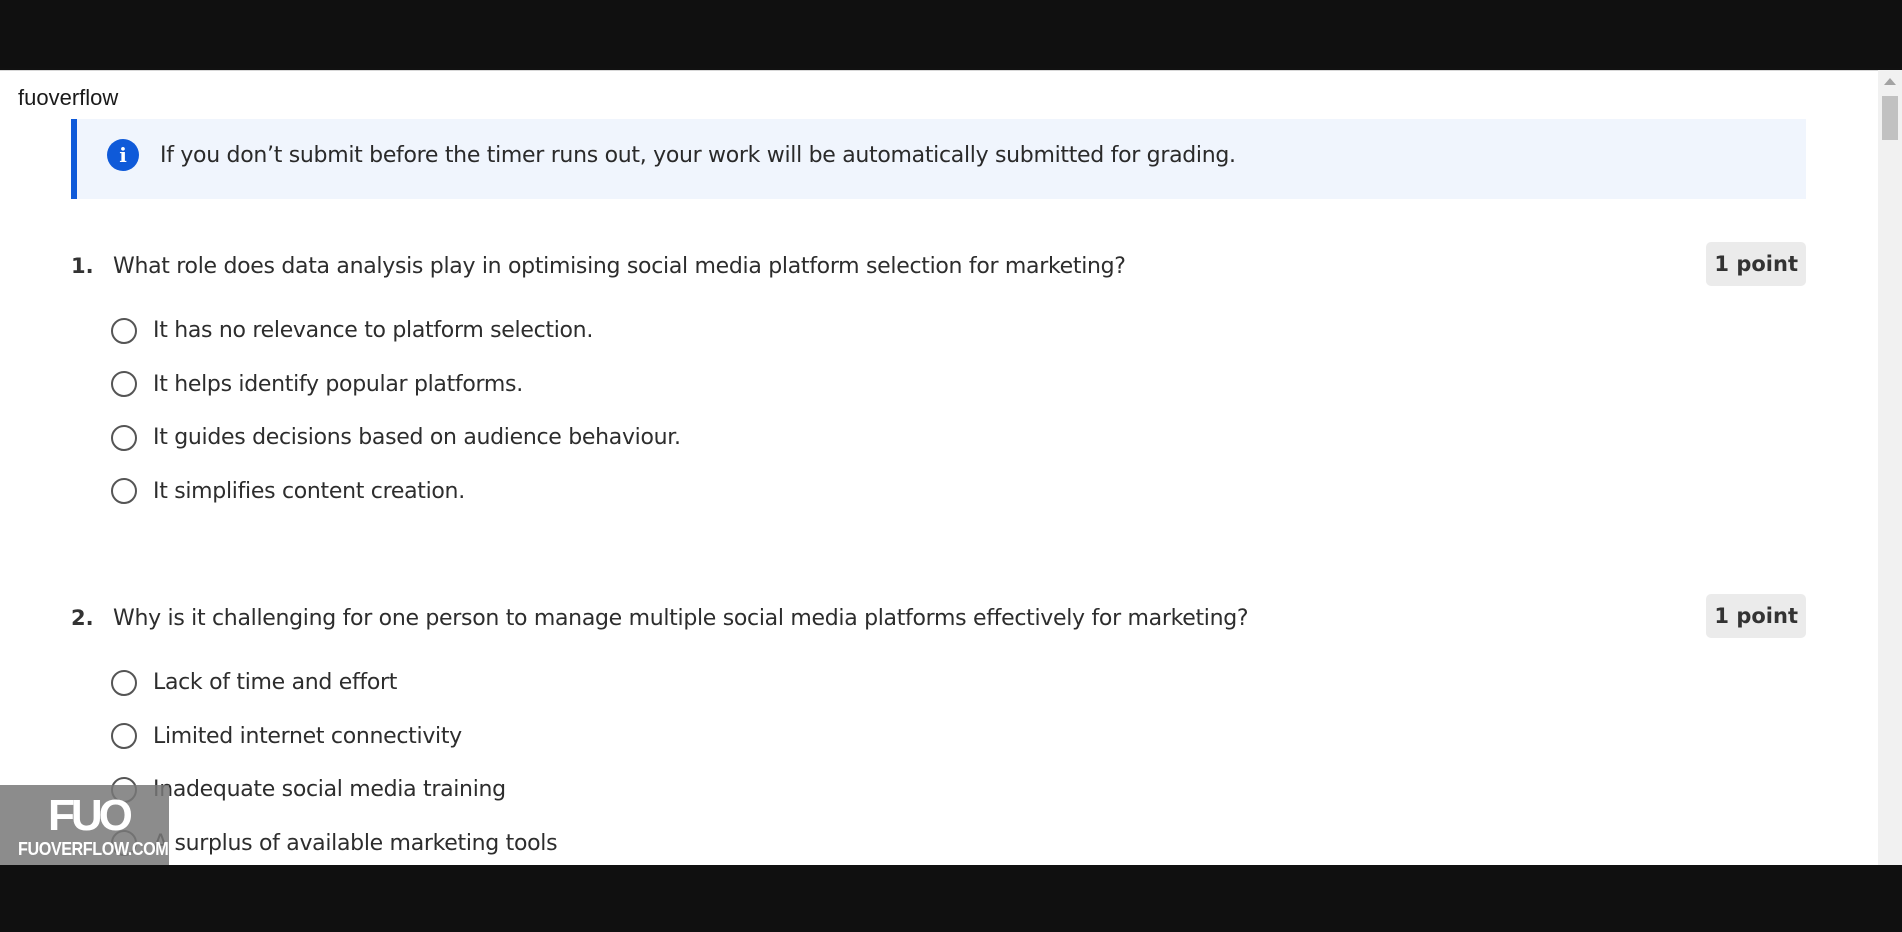 The image size is (1902, 932). I want to click on answer-option-label: It helps identify popular platforms., so click(338, 384).